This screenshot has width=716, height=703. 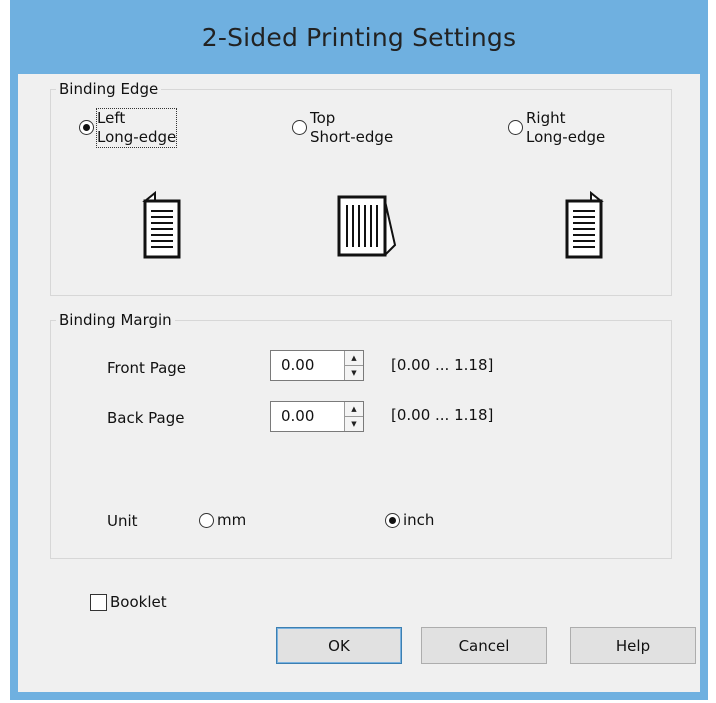 What do you see at coordinates (359, 37) in the screenshot?
I see `dialog-title: 2-Sided Printing Settings` at bounding box center [359, 37].